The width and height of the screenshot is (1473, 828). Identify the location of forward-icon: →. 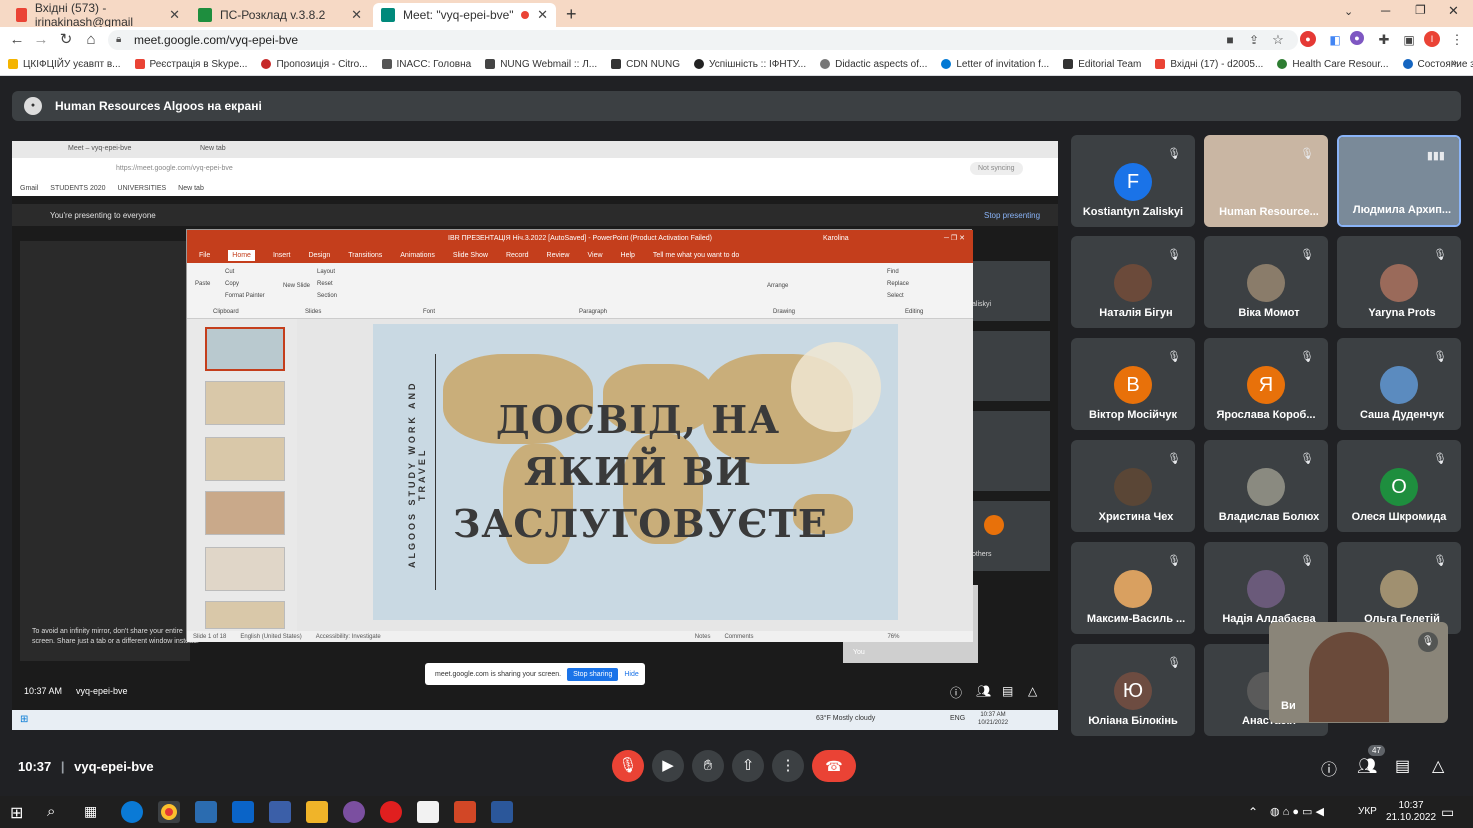
(41, 40).